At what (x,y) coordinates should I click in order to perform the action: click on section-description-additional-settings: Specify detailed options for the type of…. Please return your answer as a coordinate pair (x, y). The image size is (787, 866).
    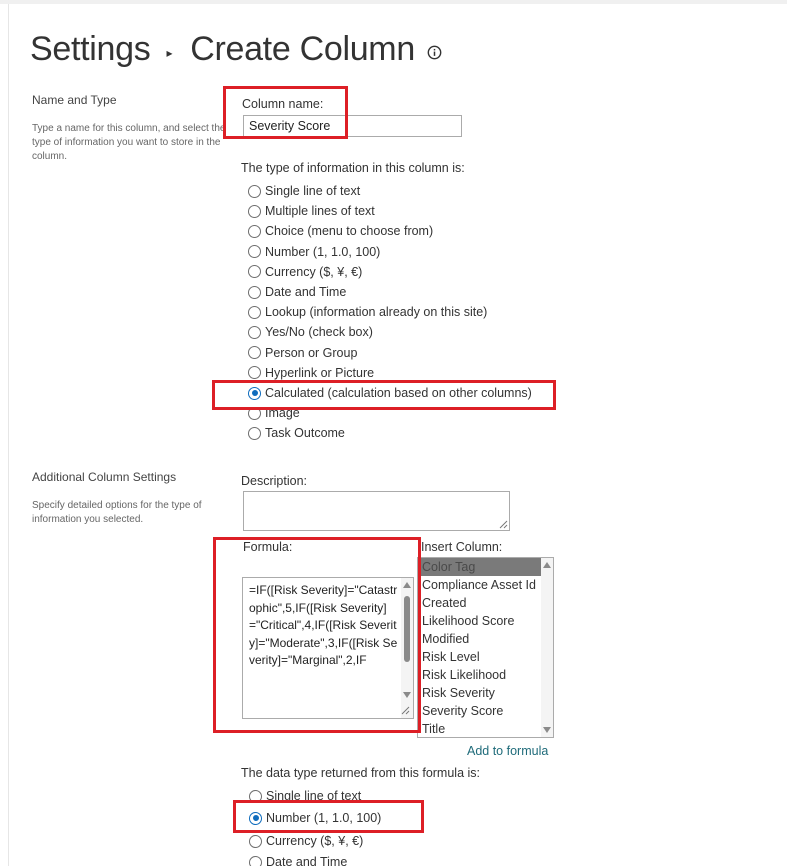
    Looking at the image, I should click on (117, 512).